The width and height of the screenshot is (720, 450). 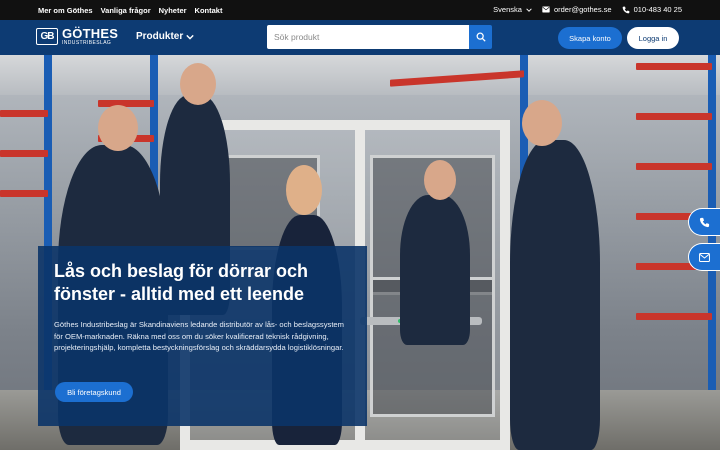 I want to click on logo-mark: GB, so click(x=47, y=36).